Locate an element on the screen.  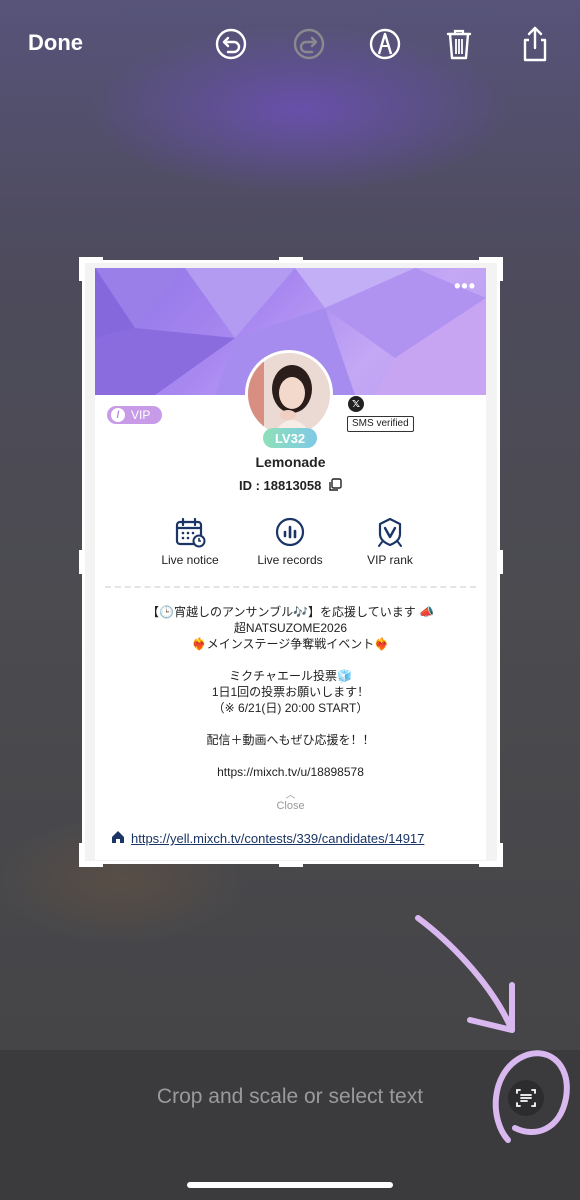
handdrawn-annotation is located at coordinates (492, 1029).